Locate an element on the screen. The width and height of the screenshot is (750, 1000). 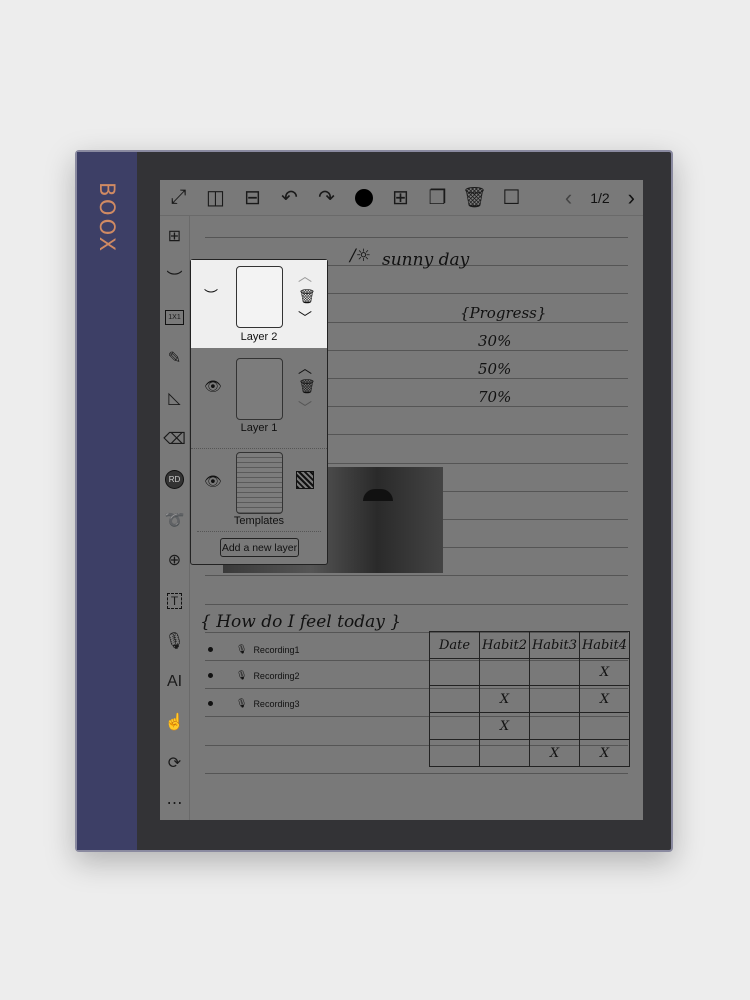
top-toolbar: ⤢ ◫ ⊟ ↶ ↷ ⊞ ❐ 🗑 ☐ ‹ 1/2 › is located at coordinates (401, 198).